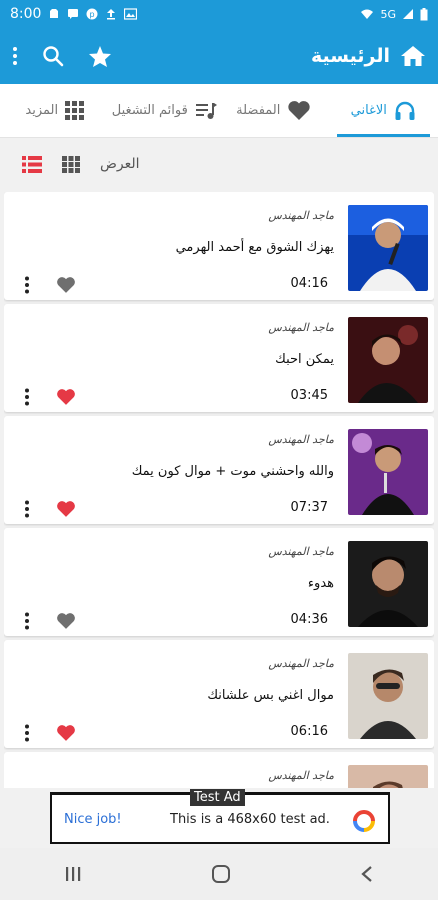  Describe the element at coordinates (219, 164) in the screenshot. I see `view-selector: العرض` at that location.